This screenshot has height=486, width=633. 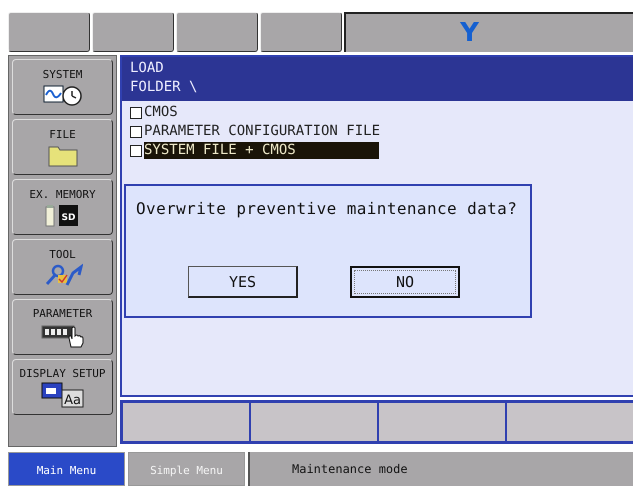 I want to click on screen-title: LOAD, so click(x=147, y=68).